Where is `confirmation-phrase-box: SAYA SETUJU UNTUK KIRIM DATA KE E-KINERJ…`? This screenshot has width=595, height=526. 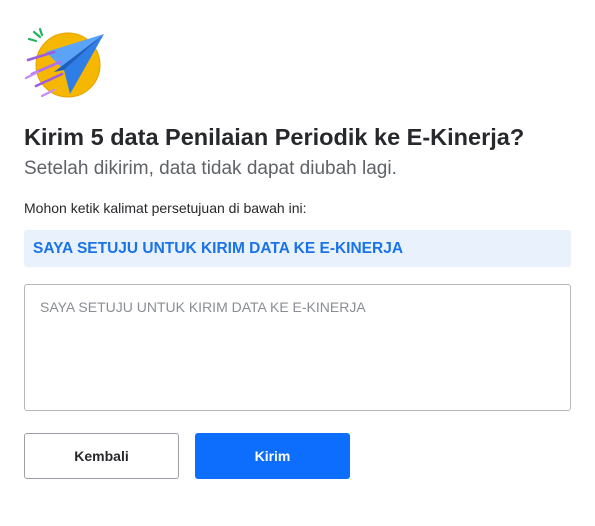
confirmation-phrase-box: SAYA SETUJU UNTUK KIRIM DATA KE E-KINERJ… is located at coordinates (297, 248).